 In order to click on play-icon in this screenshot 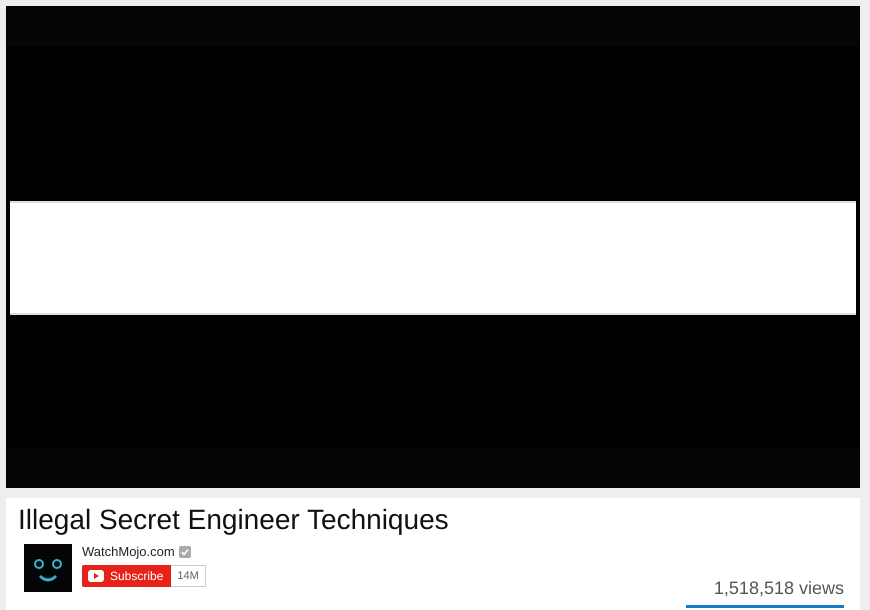, I will do `click(96, 576)`.